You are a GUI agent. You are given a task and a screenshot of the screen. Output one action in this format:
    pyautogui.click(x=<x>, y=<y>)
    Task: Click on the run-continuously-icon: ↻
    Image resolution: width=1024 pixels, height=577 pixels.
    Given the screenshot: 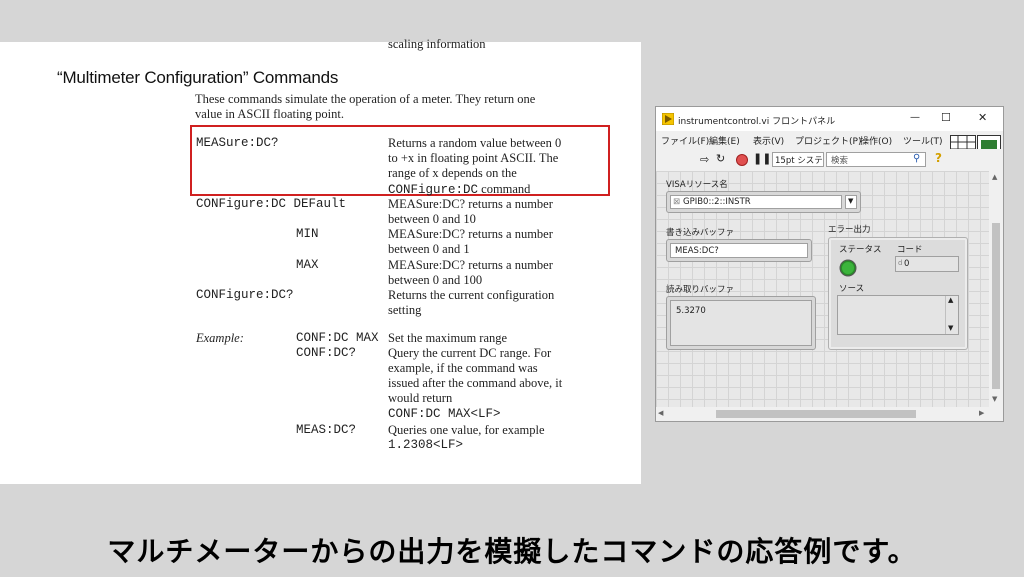 What is the action you would take?
    pyautogui.click(x=720, y=158)
    